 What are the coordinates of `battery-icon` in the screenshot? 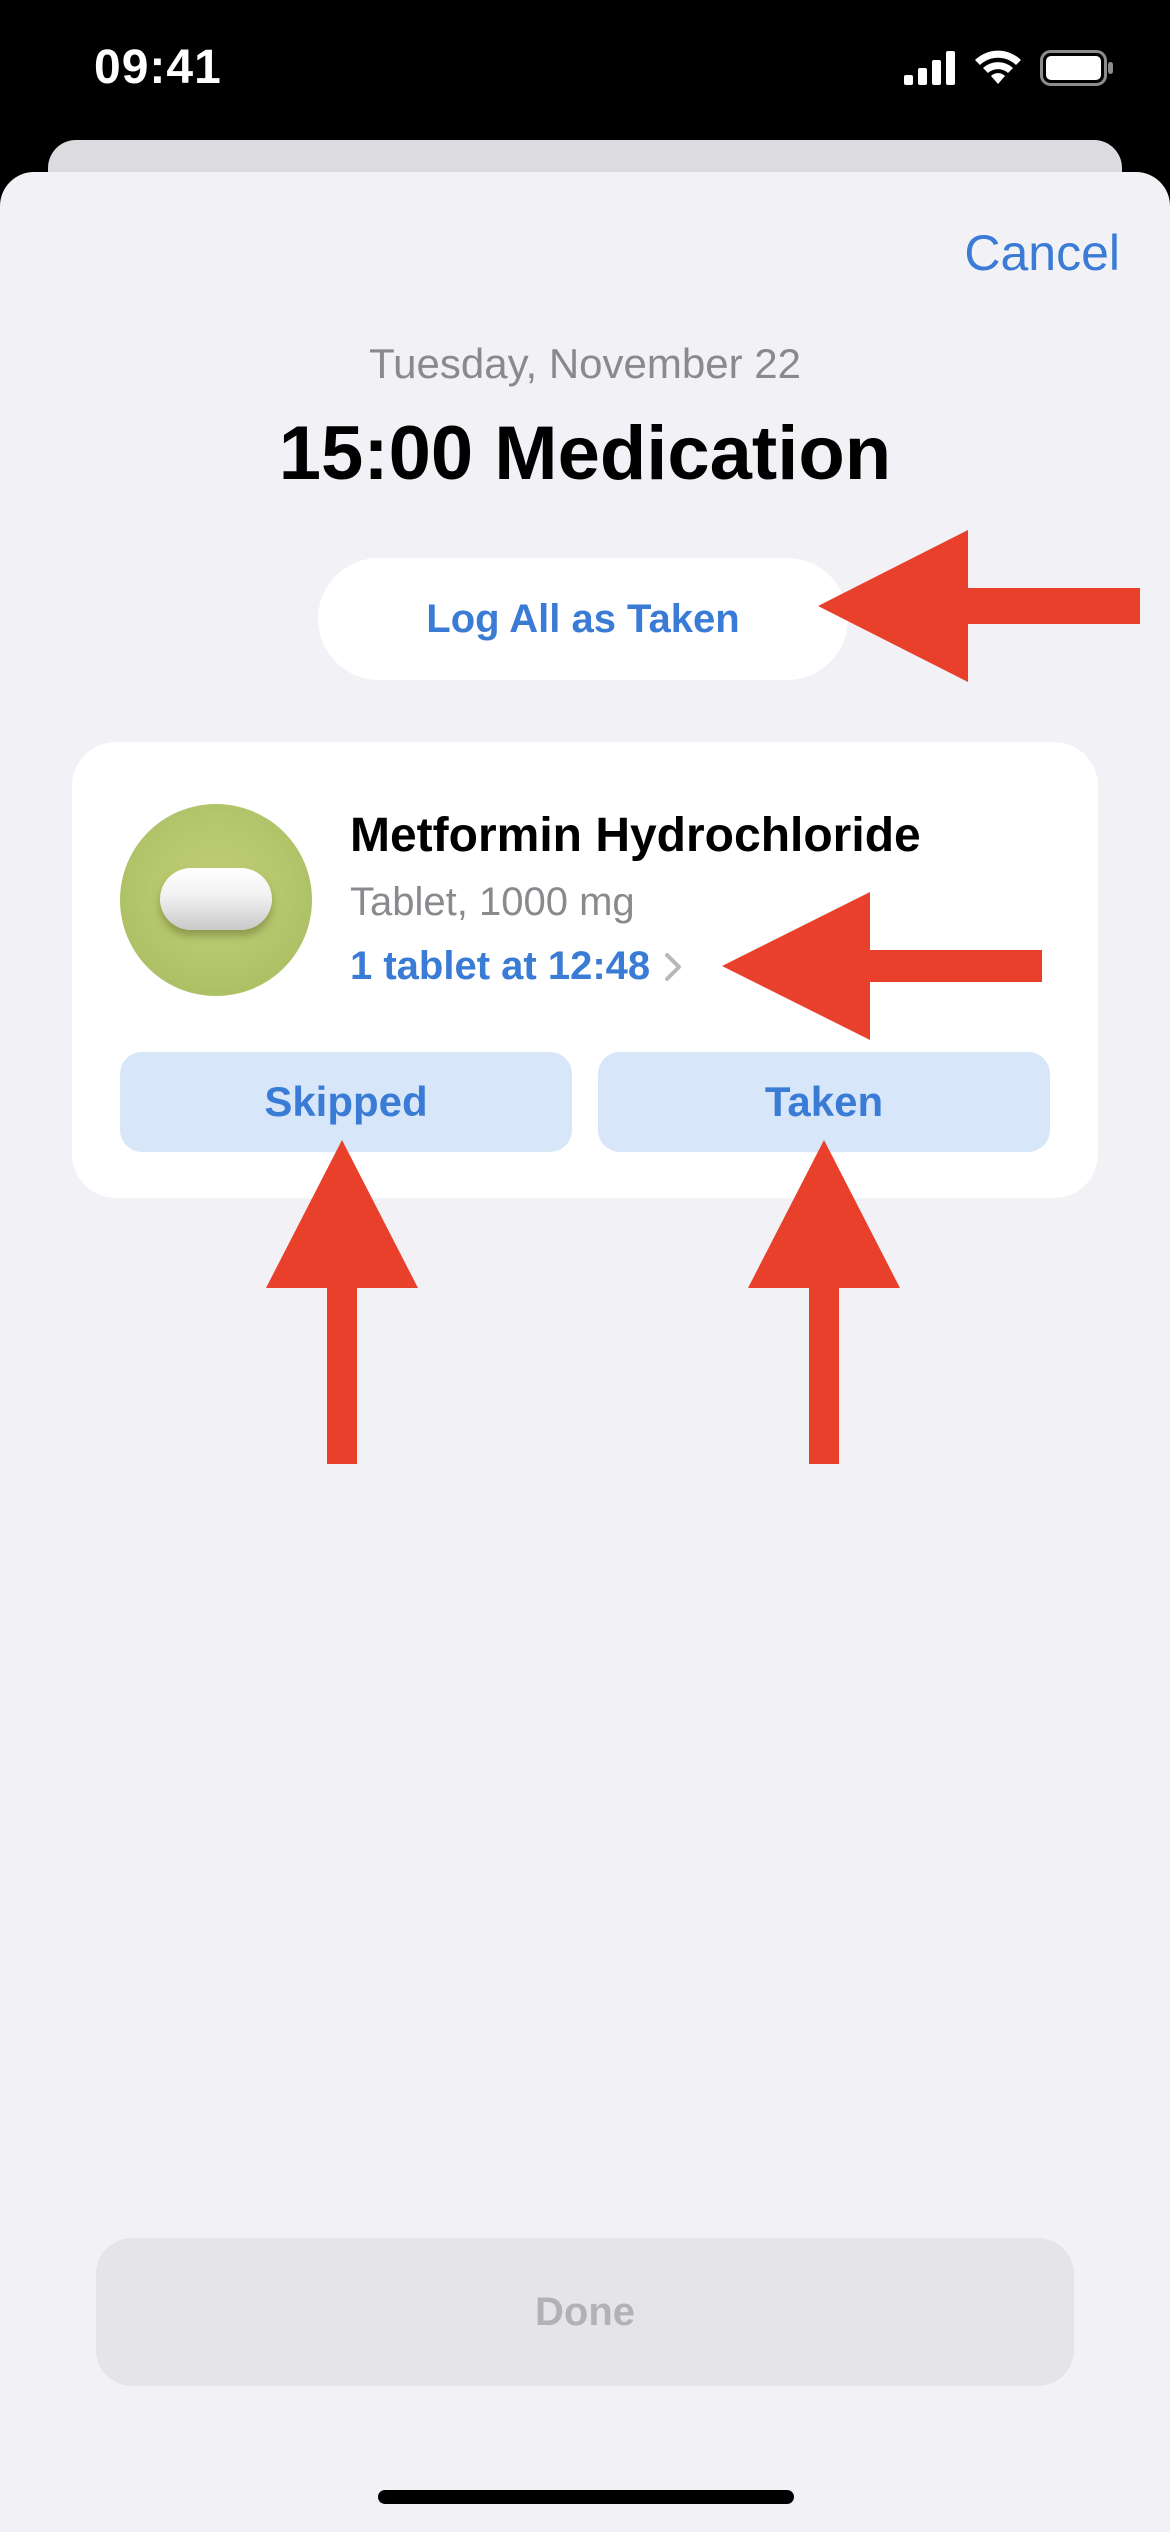 It's located at (1076, 68).